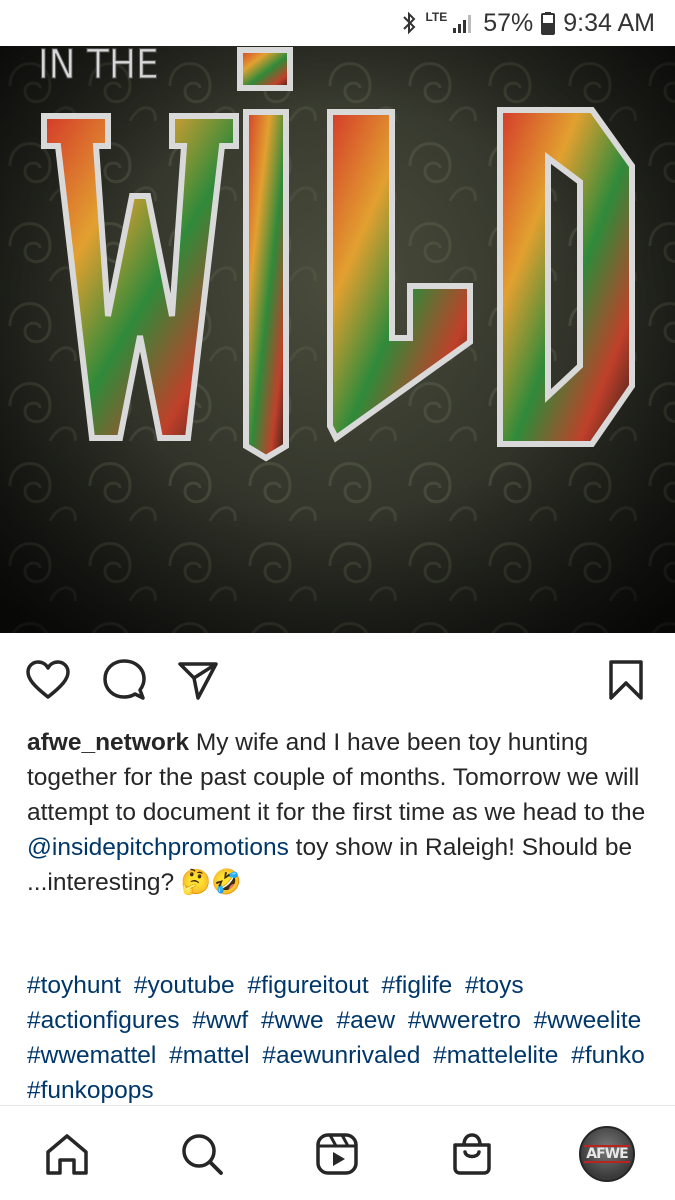 The height and width of the screenshot is (1200, 675). I want to click on caption-mention: @insidepitchpromotions, so click(158, 847).